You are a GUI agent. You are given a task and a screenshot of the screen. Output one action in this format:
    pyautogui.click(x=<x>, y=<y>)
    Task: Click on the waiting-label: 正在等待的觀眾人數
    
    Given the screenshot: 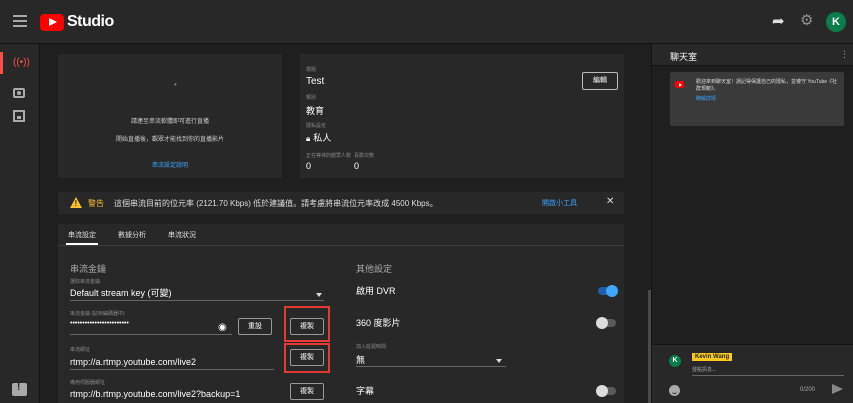 What is the action you would take?
    pyautogui.click(x=329, y=156)
    